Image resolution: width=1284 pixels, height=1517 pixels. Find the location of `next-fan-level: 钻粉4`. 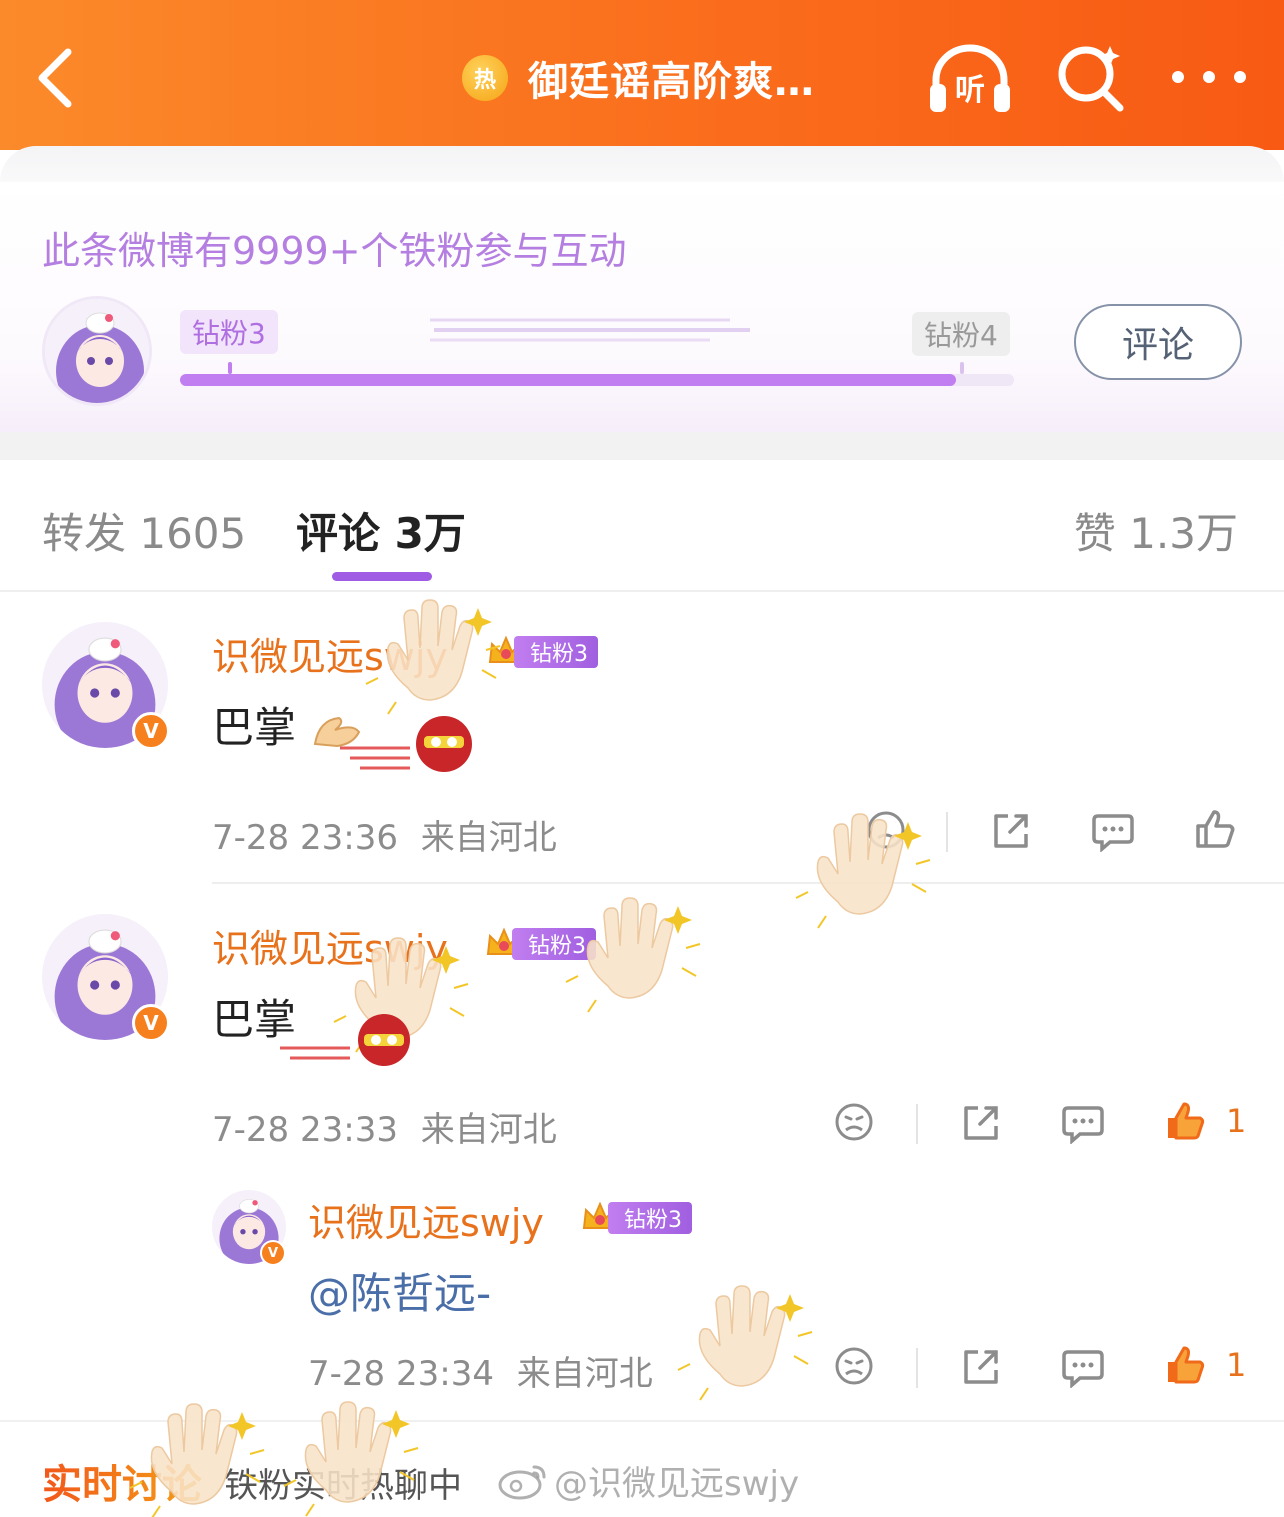

next-fan-level: 钻粉4 is located at coordinates (961, 334).